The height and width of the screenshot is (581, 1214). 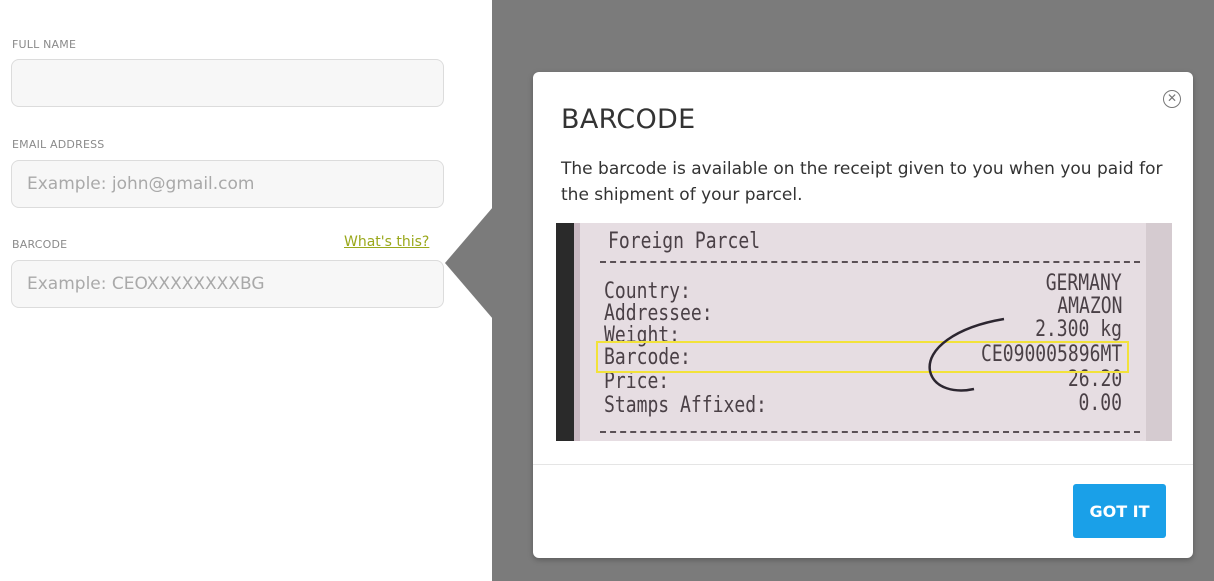 I want to click on barcode-input, so click(x=227, y=284).